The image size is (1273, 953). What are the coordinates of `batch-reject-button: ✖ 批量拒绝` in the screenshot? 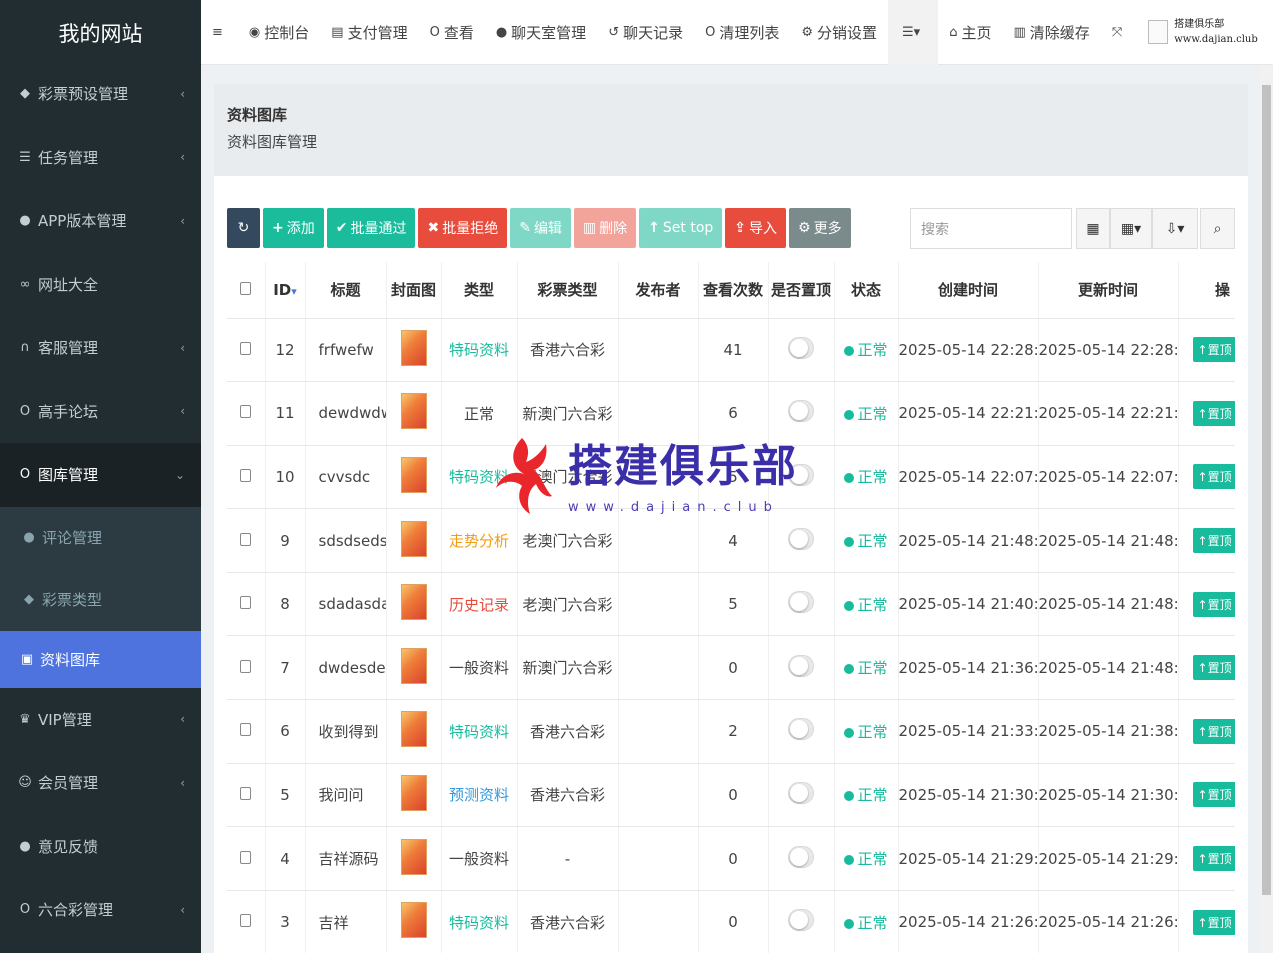 It's located at (463, 228).